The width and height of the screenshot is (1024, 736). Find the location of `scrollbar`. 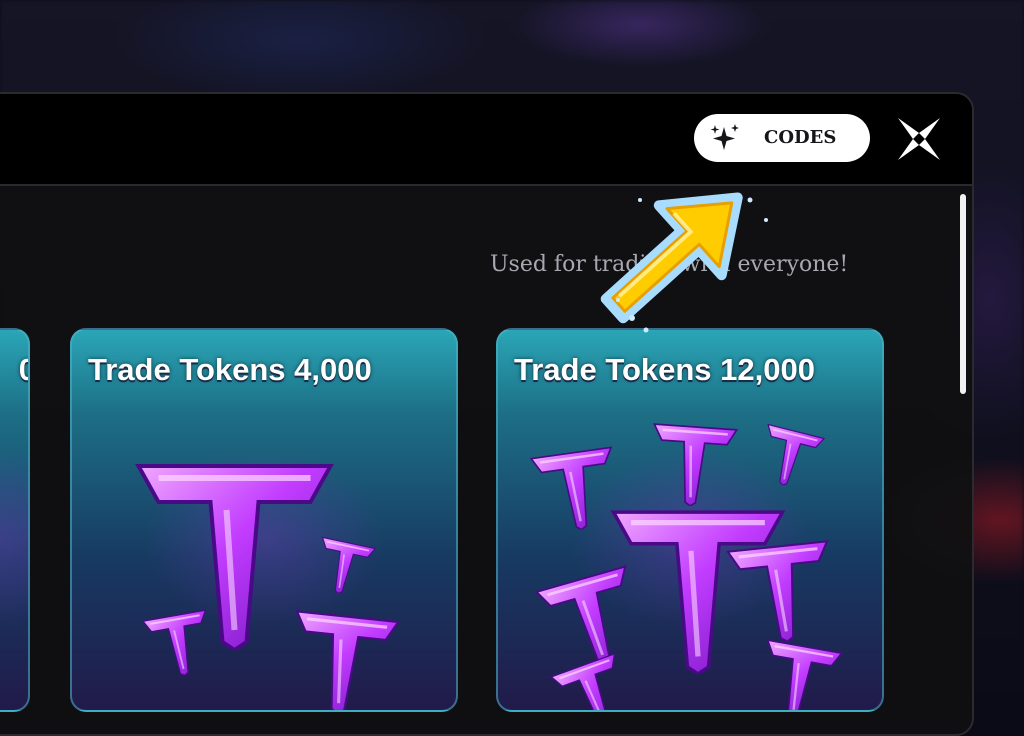

scrollbar is located at coordinates (963, 440).